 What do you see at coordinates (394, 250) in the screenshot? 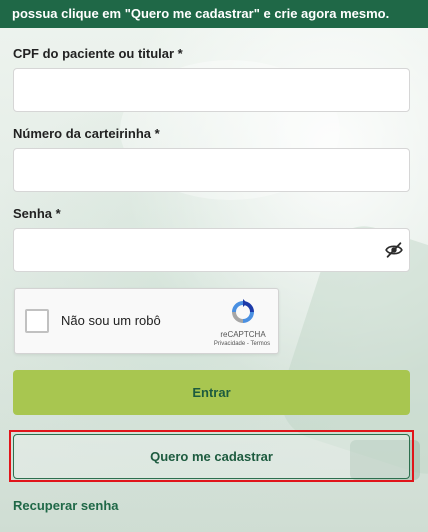
I see `eye-slash-icon` at bounding box center [394, 250].